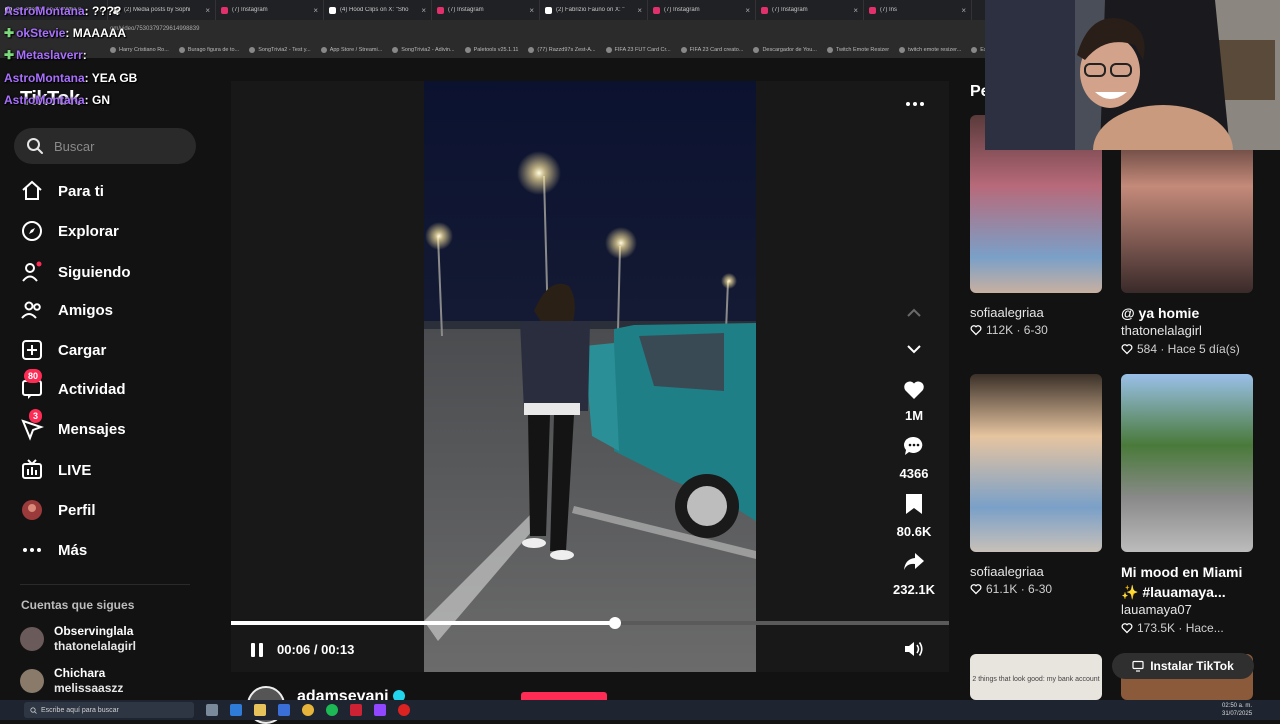 The height and width of the screenshot is (724, 1280). I want to click on followed-account: Chichara melissaaszz, so click(115, 681).